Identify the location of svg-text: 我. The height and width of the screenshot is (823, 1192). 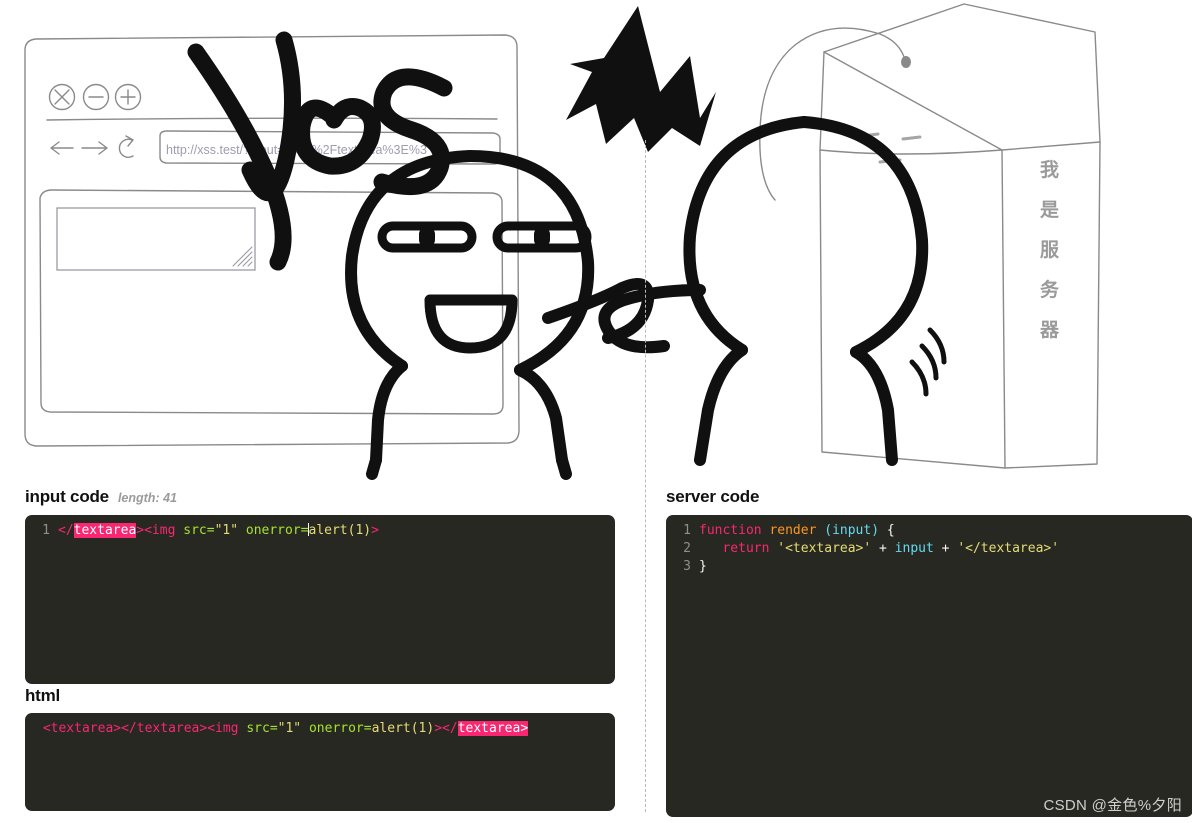
(1049, 170).